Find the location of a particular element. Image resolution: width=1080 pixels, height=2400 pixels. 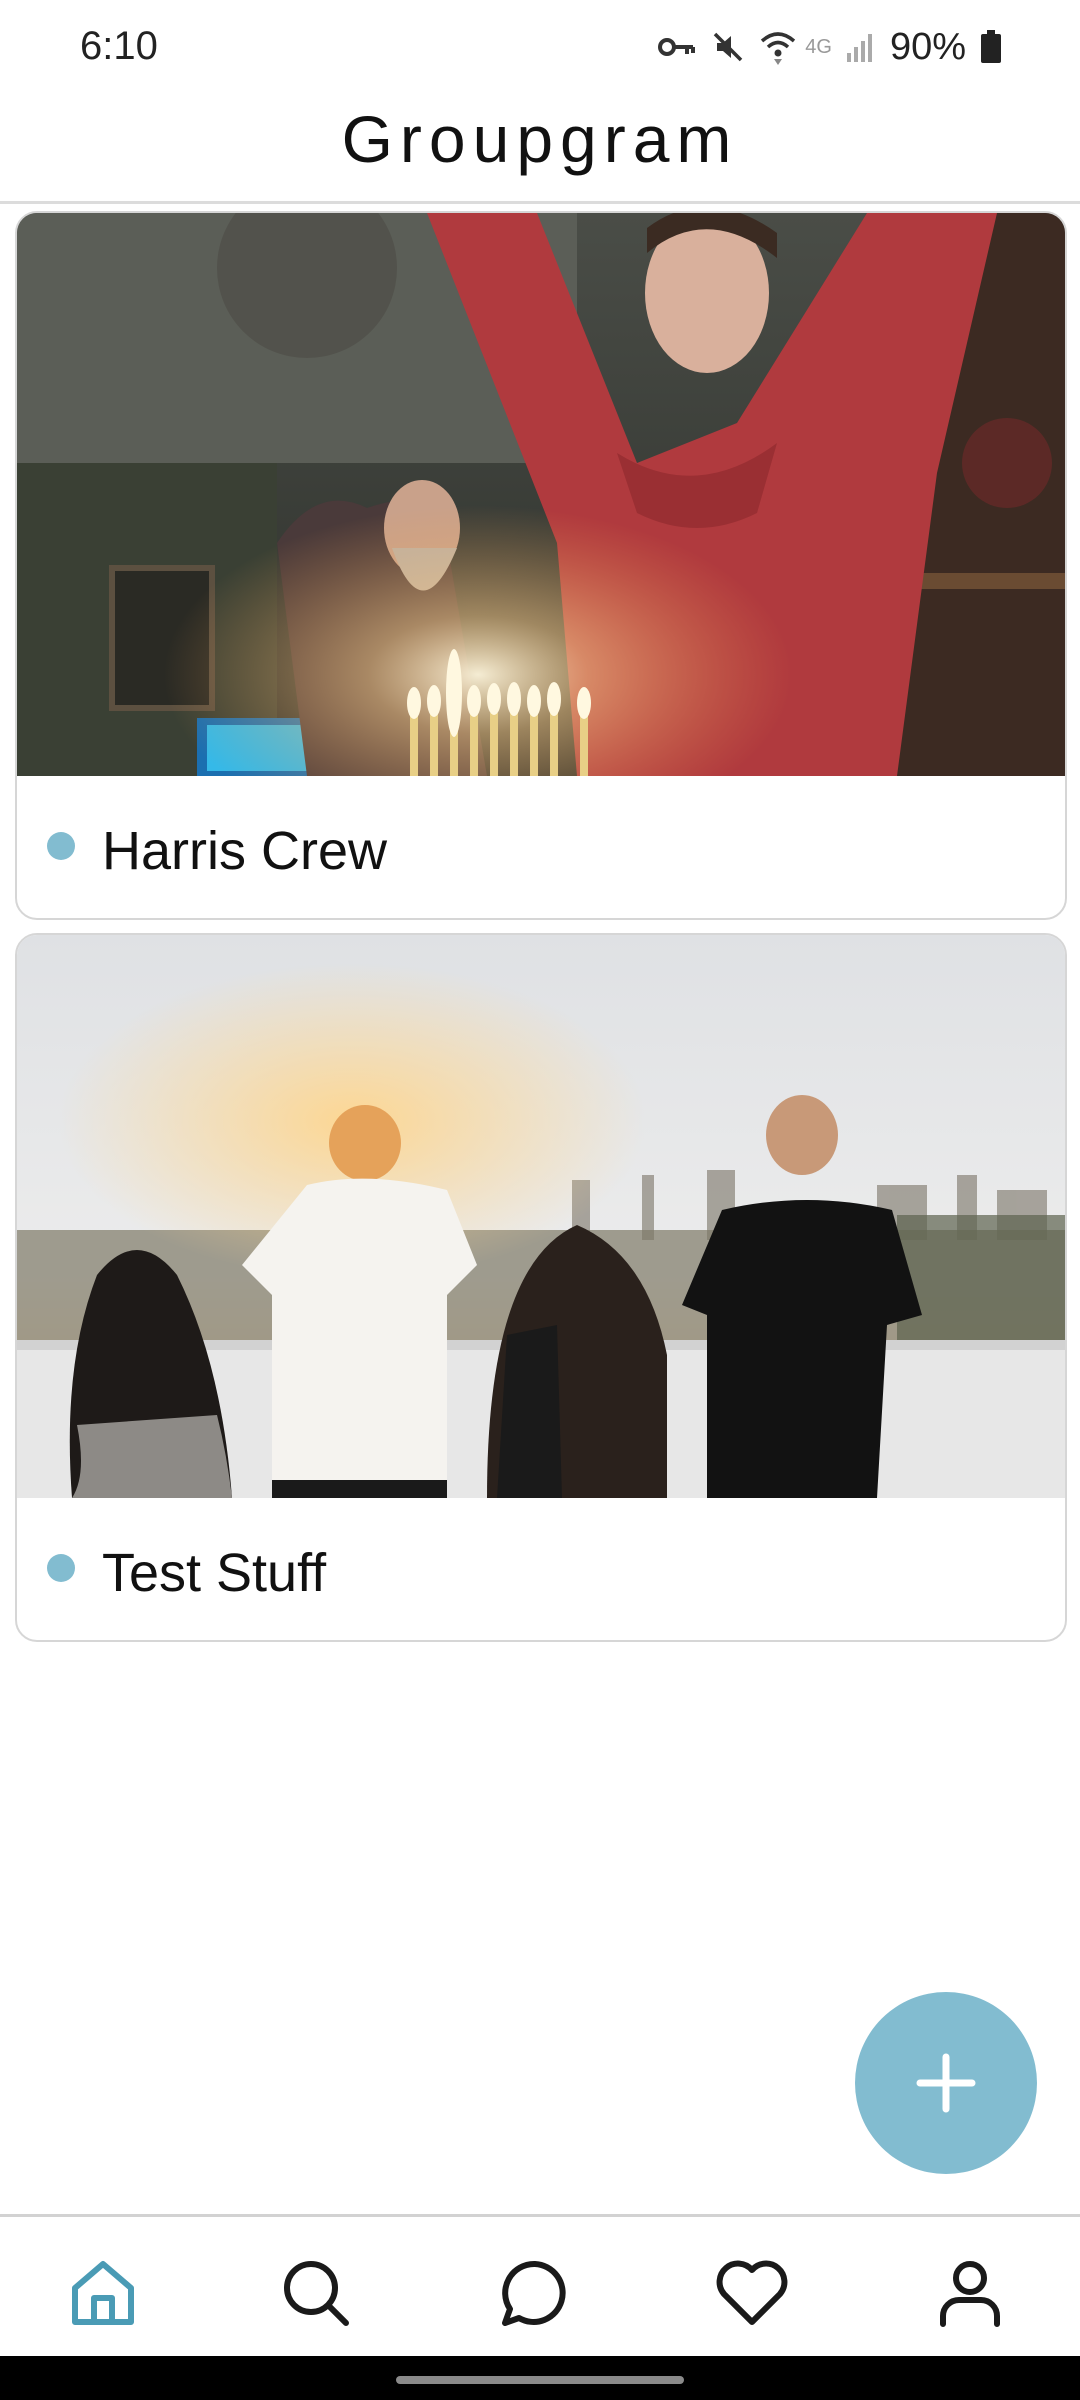

home-icon is located at coordinates (103, 2293).